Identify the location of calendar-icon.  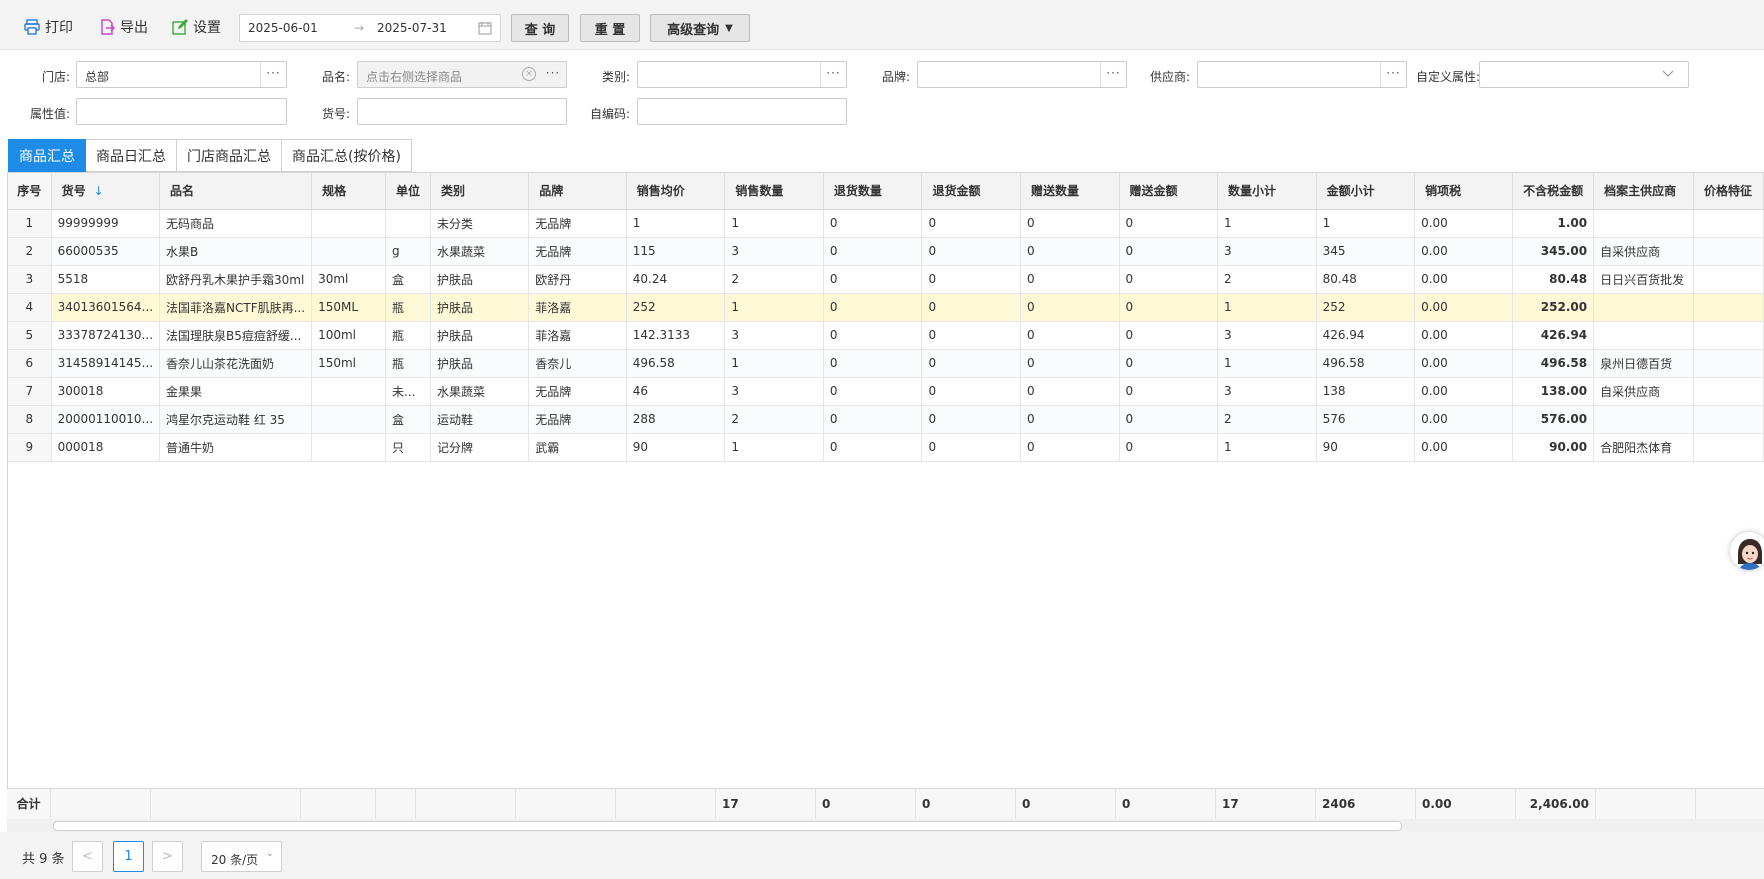
(485, 28).